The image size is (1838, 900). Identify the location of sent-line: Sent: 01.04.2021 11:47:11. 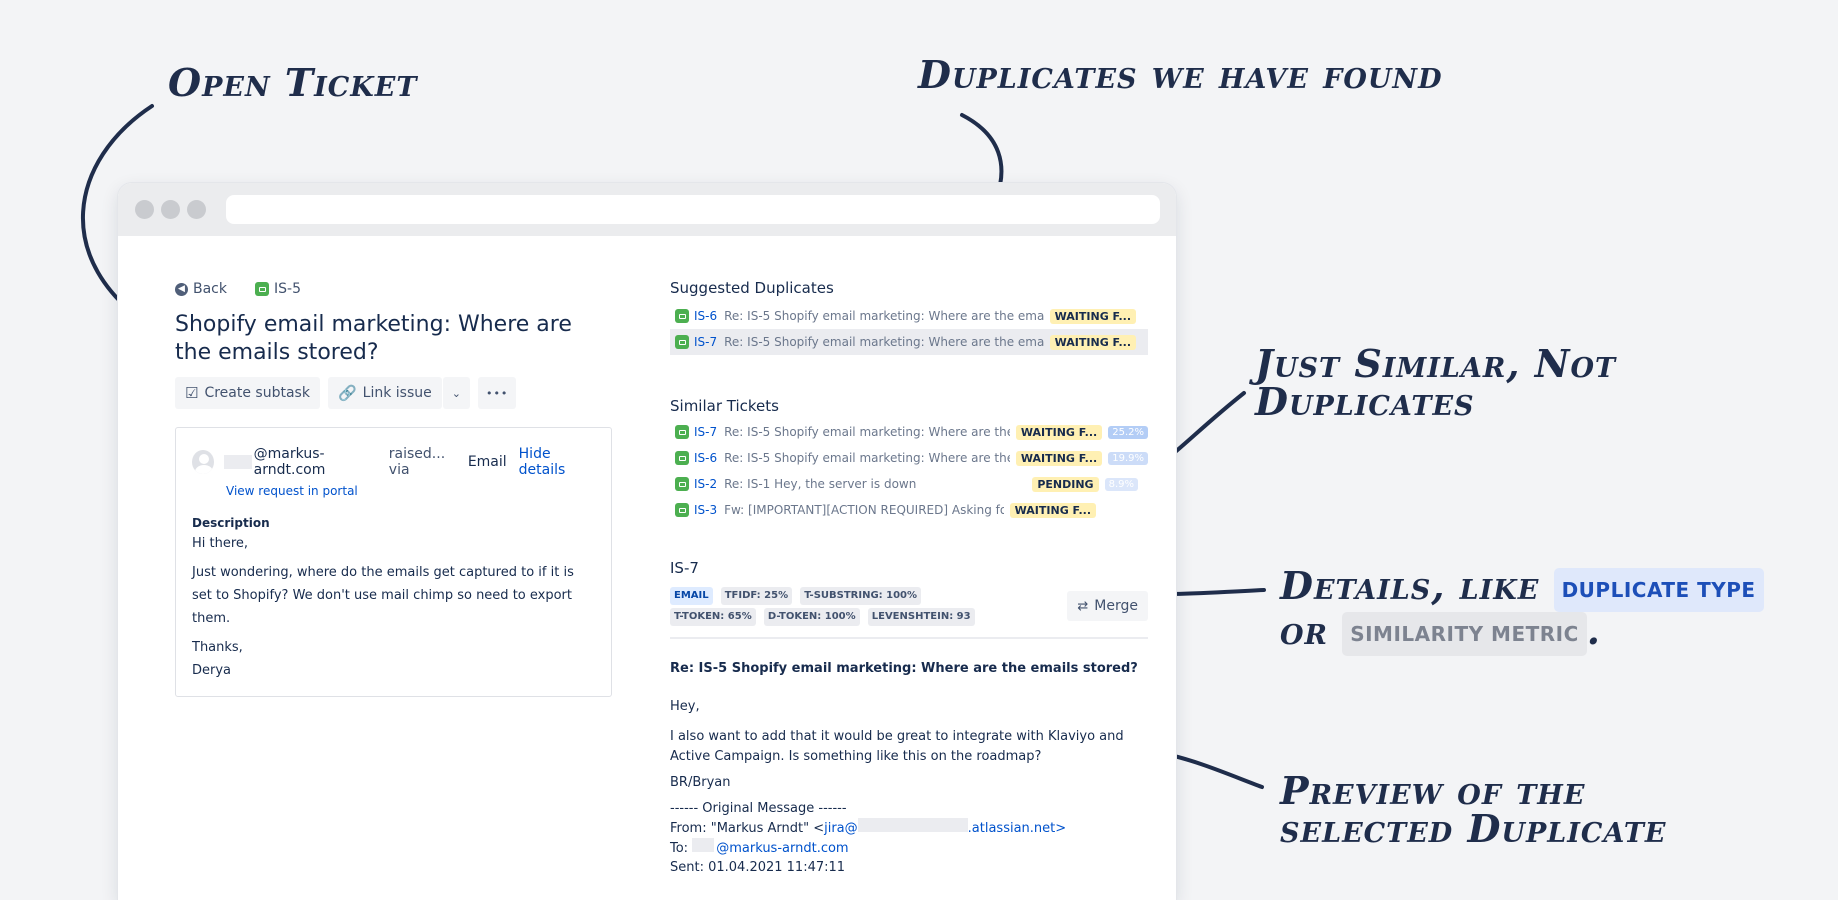
(758, 867).